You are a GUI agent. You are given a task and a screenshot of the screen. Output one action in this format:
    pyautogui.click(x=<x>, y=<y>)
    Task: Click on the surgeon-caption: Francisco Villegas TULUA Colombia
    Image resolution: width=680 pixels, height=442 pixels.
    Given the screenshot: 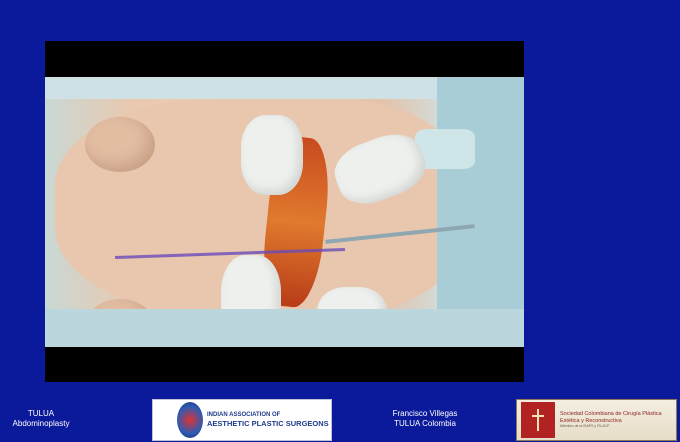 What is the action you would take?
    pyautogui.click(x=425, y=419)
    